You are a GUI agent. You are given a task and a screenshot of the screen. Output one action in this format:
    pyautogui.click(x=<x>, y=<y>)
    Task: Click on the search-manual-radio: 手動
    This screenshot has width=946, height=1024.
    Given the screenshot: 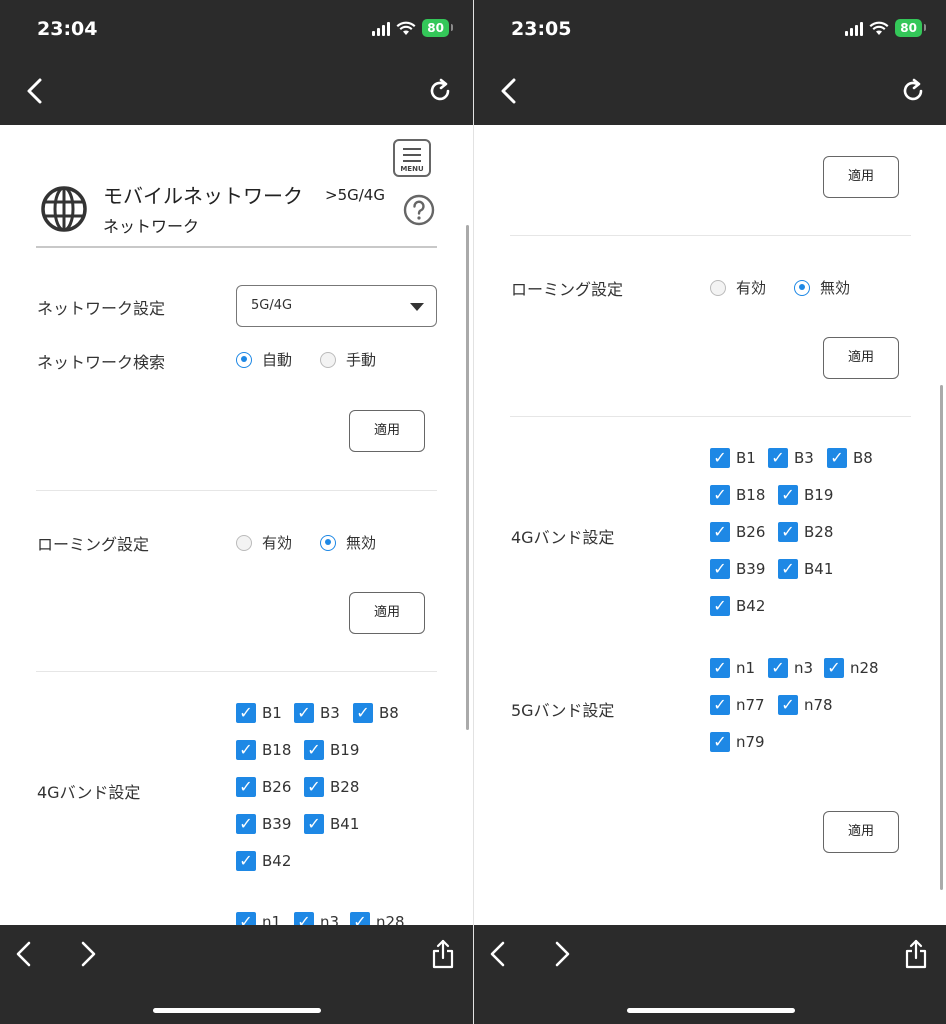 What is the action you would take?
    pyautogui.click(x=348, y=359)
    